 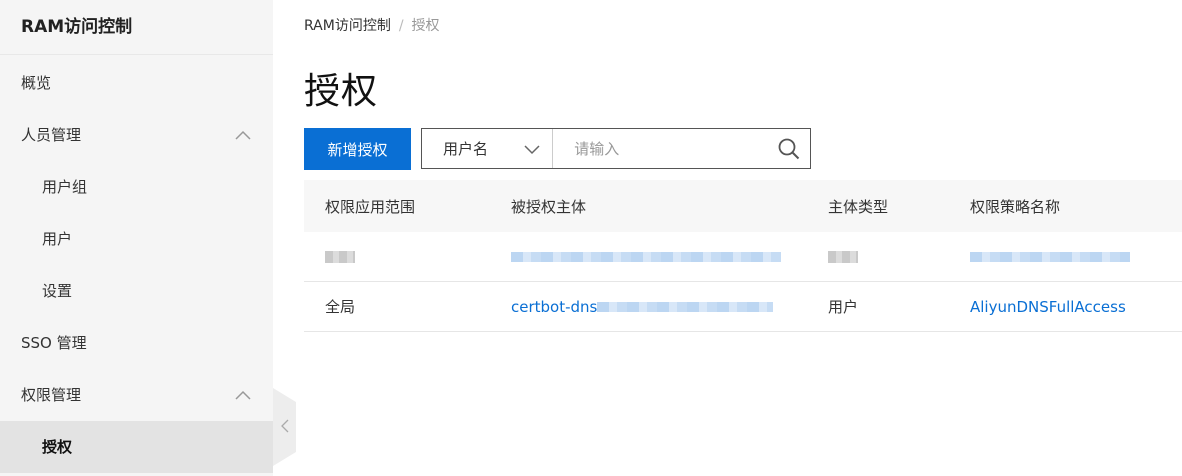 I want to click on sidebar-item-permission-management: 权限管理, so click(x=136, y=395).